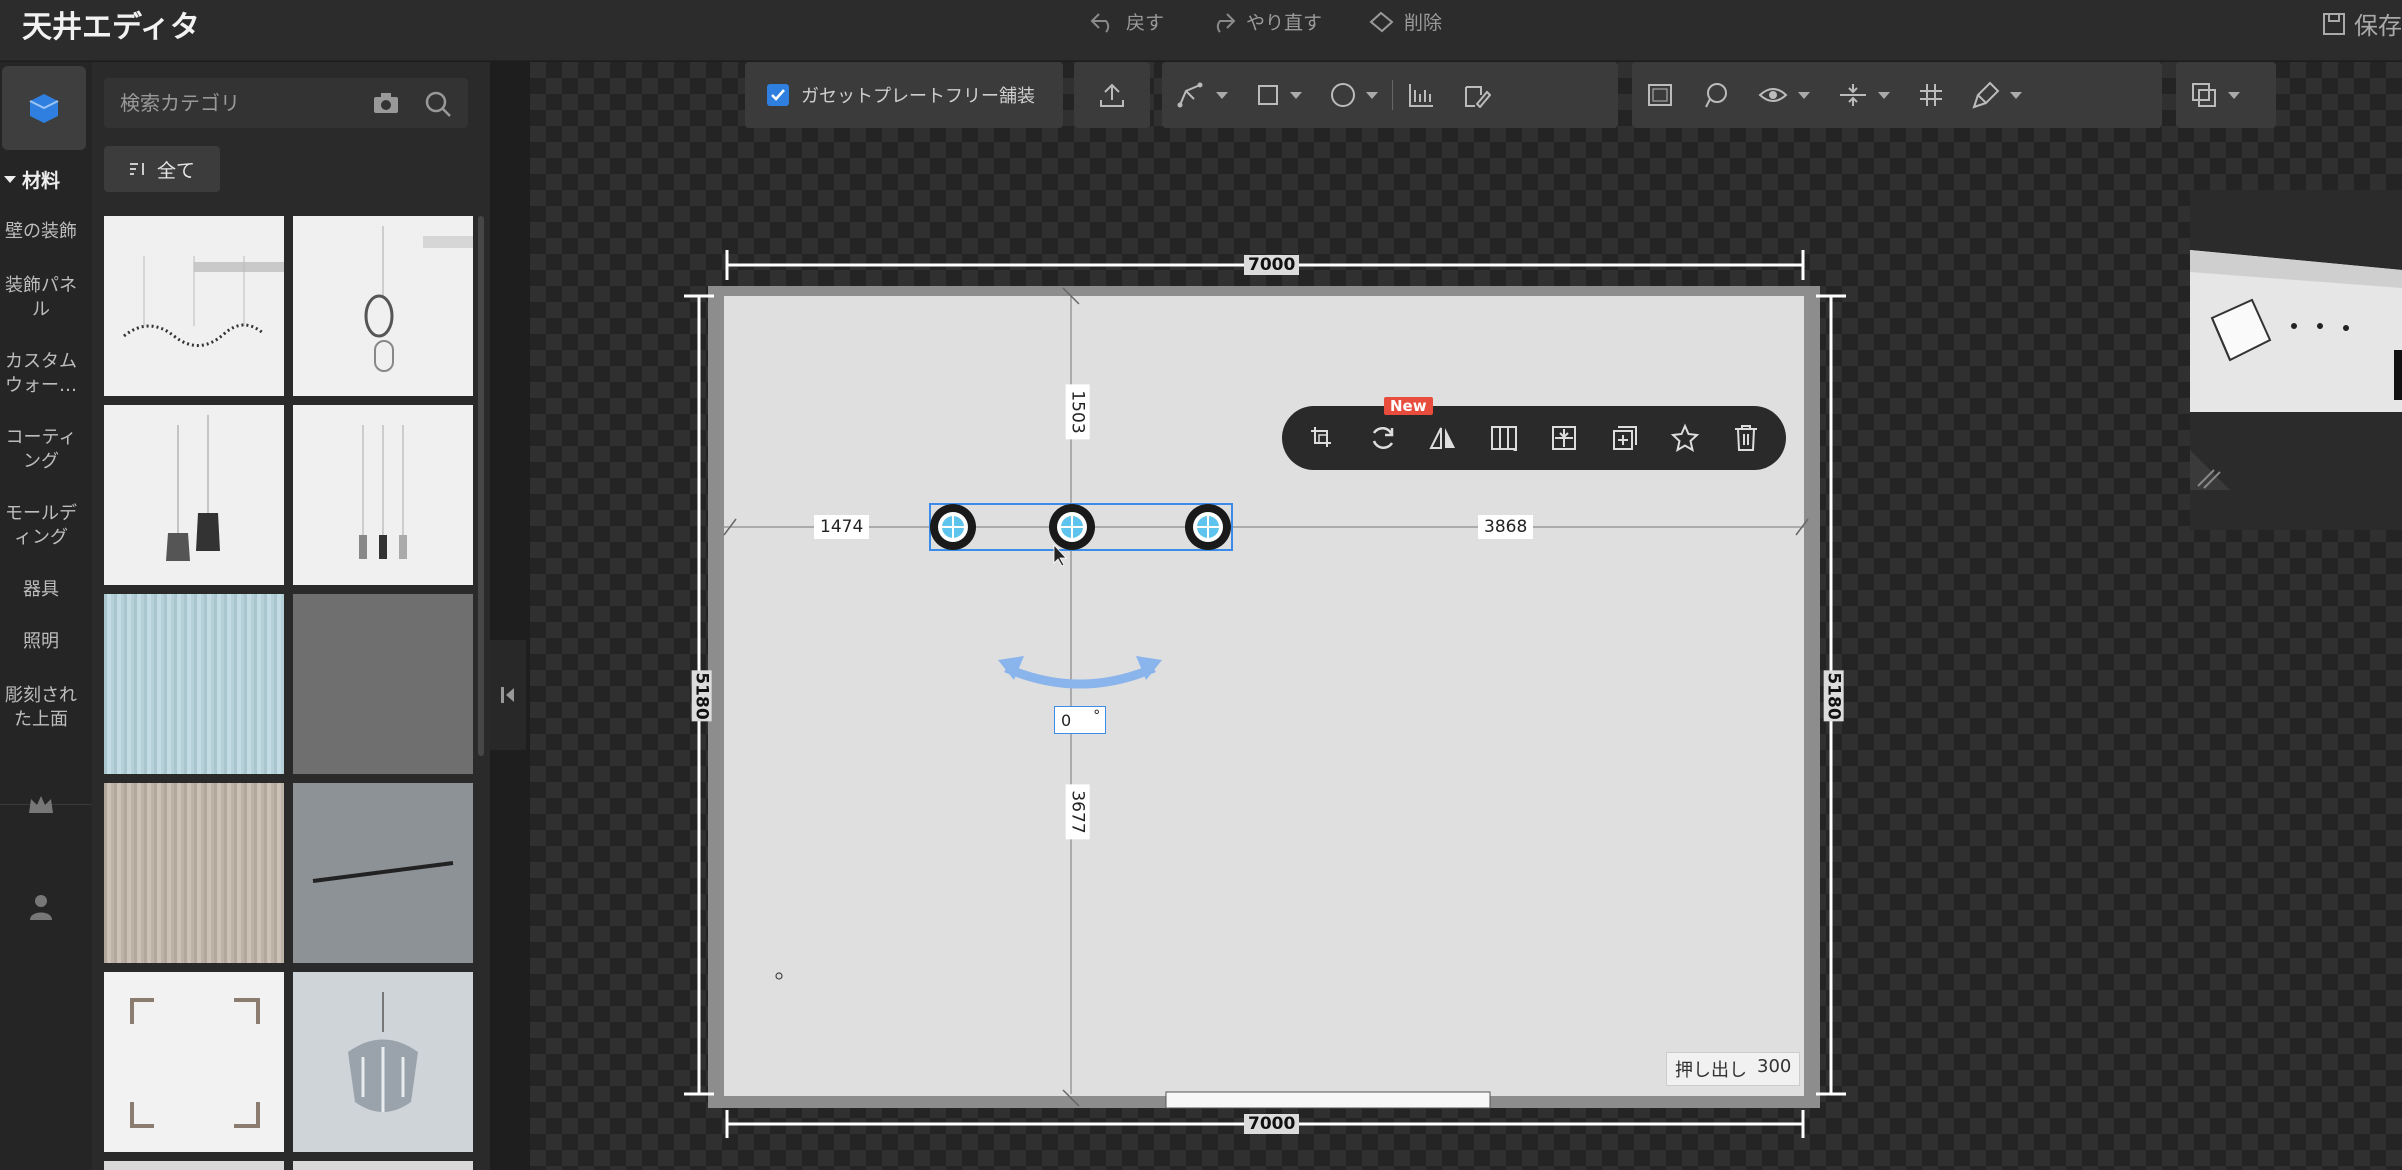 The image size is (2402, 1170). Describe the element at coordinates (701, 696) in the screenshot. I see `dim-left-height: 5180` at that location.